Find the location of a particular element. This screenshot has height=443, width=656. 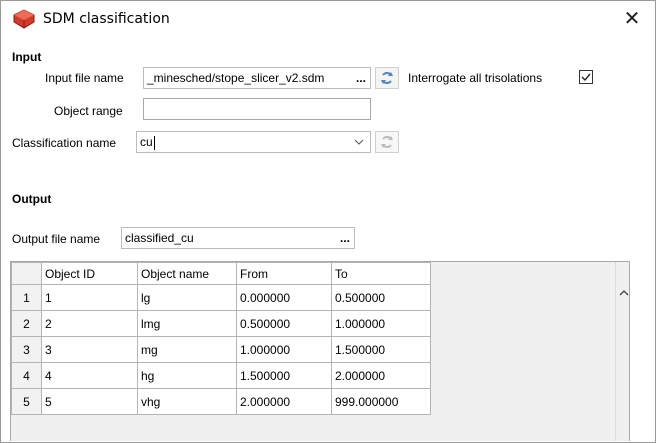

table-row: 5 5 vhg 2.000000 999.000000 is located at coordinates (221, 401).